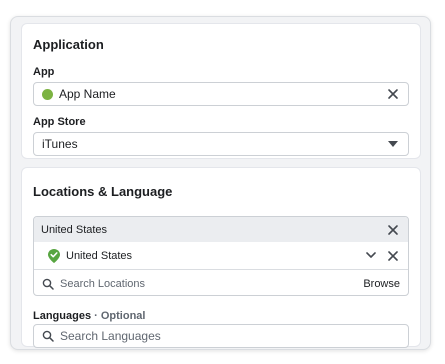  I want to click on location-search: Search Locations Browse, so click(221, 283).